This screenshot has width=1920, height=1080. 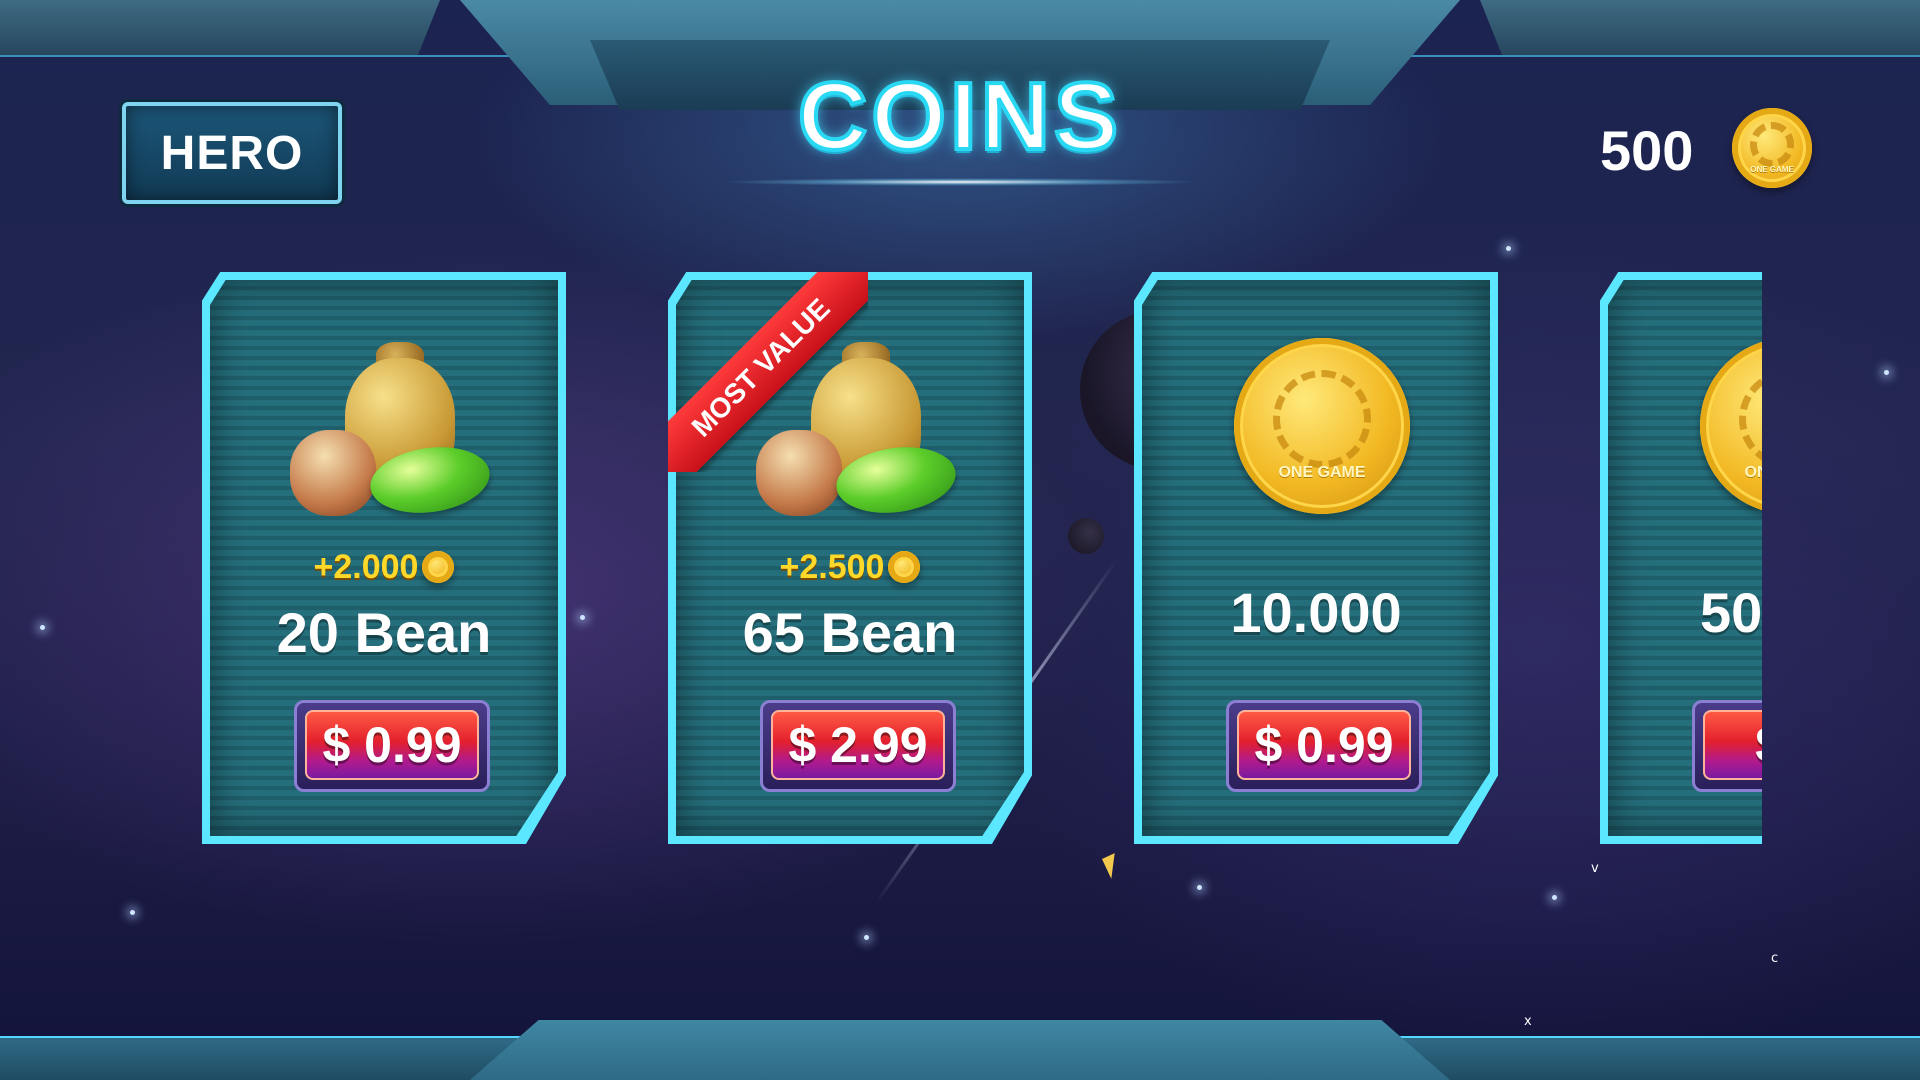 I want to click on card-panel: +2.000 20 Bean $ 0.99, so click(x=384, y=558).